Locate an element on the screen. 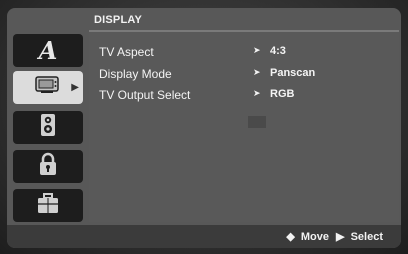 This screenshot has width=408, height=254. select-icon: ▶ is located at coordinates (340, 237).